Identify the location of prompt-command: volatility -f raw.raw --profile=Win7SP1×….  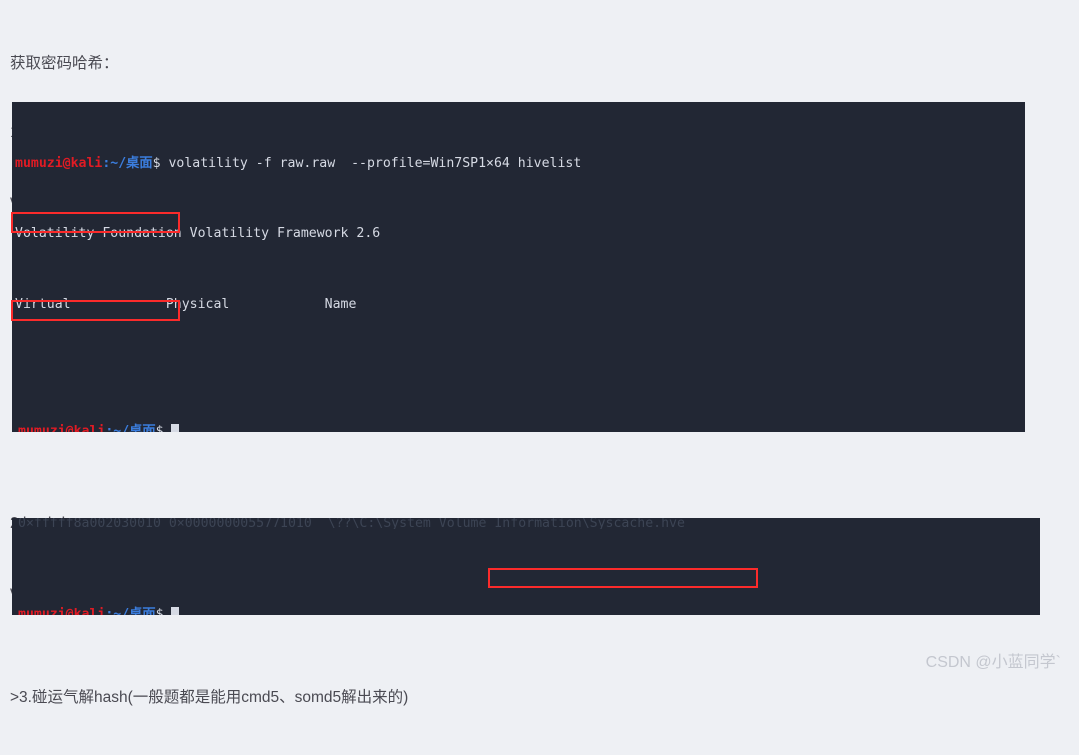
(371, 163).